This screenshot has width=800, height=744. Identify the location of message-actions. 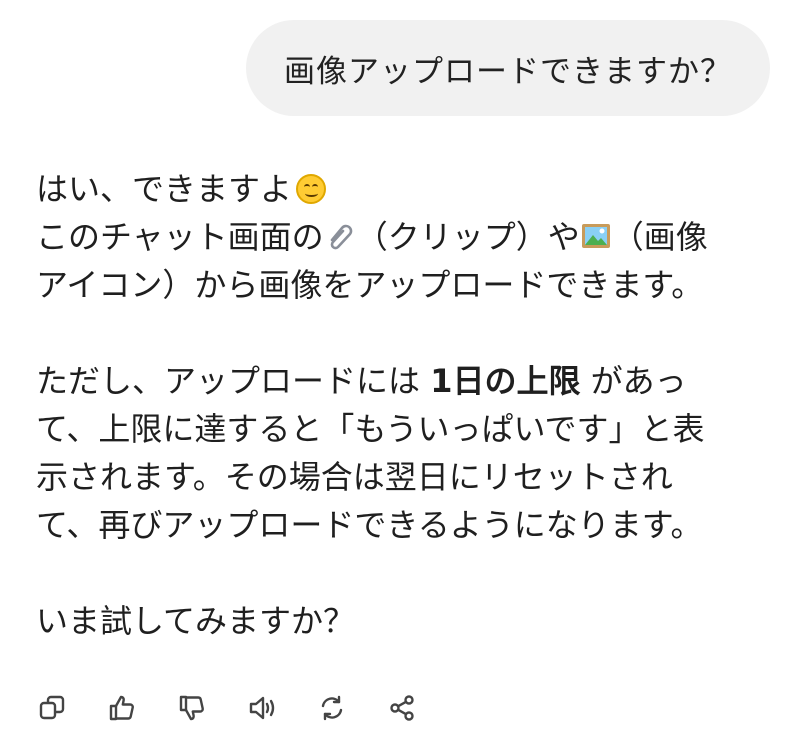
(242, 708).